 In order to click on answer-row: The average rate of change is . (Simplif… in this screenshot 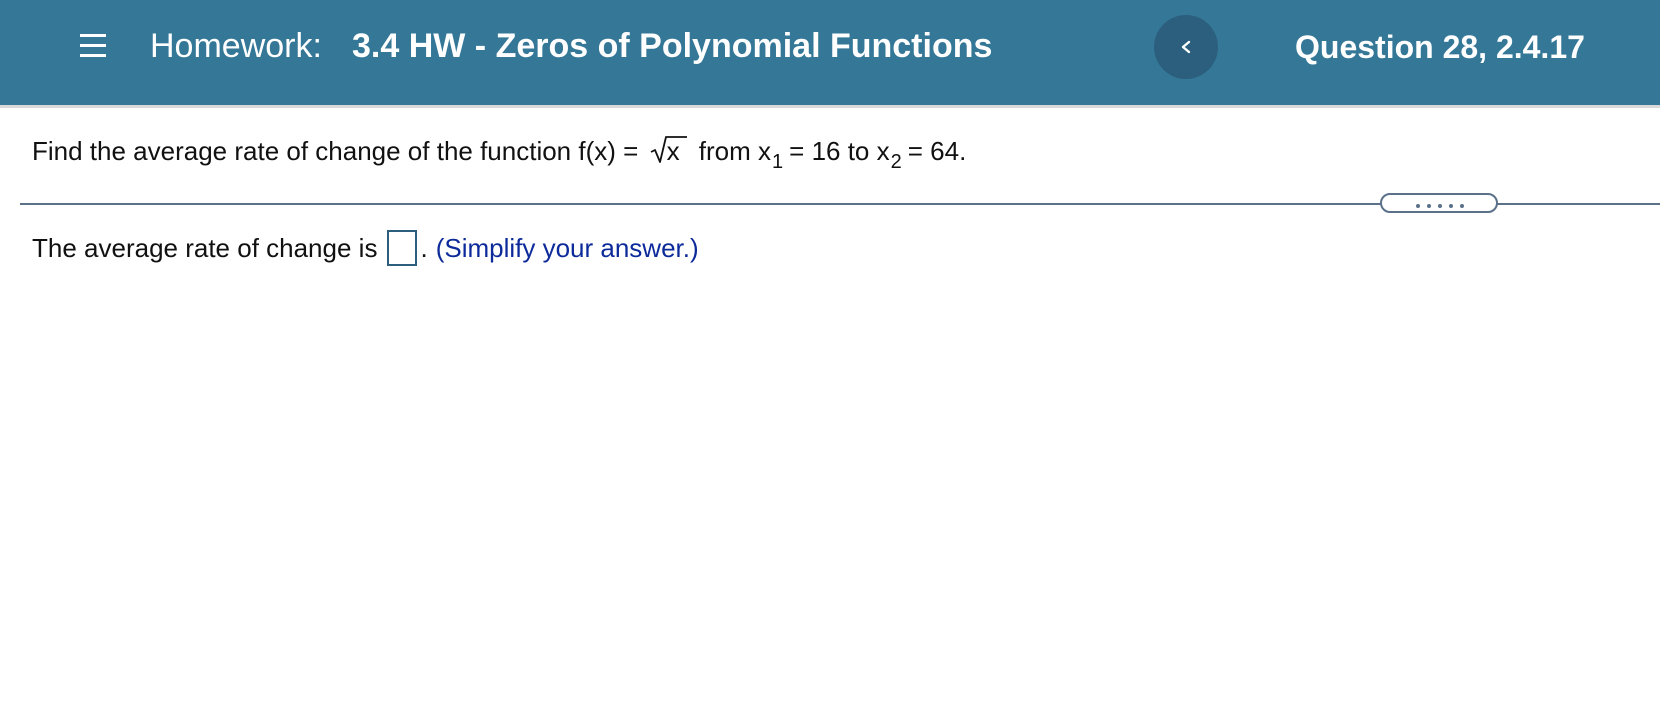, I will do `click(365, 248)`.